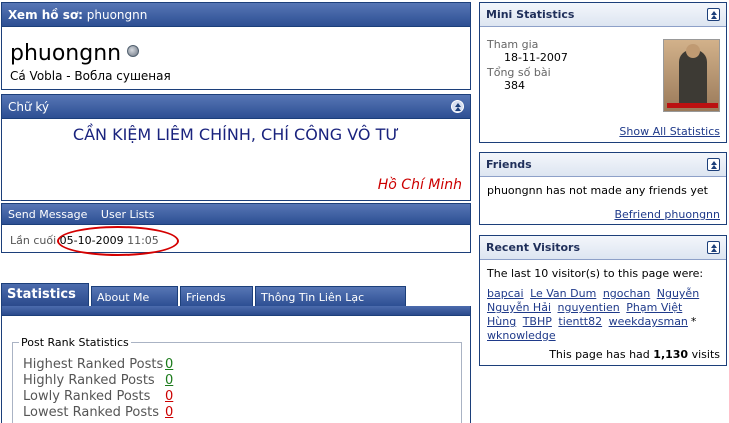 The height and width of the screenshot is (423, 729). Describe the element at coordinates (521, 335) in the screenshot. I see `visitor-link: wknowledge` at that location.